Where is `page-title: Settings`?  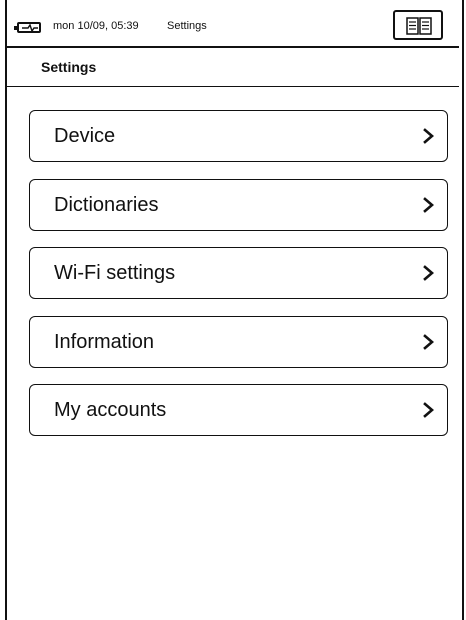 page-title: Settings is located at coordinates (69, 67).